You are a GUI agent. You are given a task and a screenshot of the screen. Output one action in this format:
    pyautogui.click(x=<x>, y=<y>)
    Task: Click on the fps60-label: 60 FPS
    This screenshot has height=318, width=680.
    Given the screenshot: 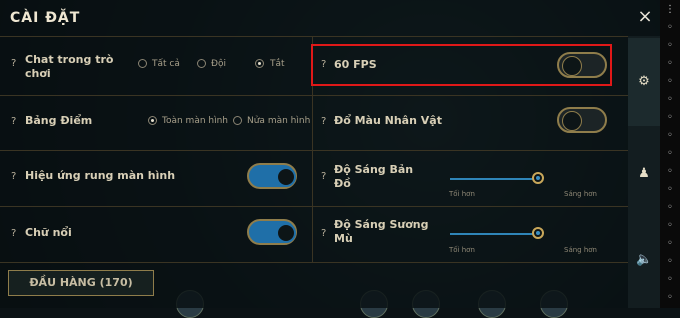 What is the action you would take?
    pyautogui.click(x=355, y=64)
    